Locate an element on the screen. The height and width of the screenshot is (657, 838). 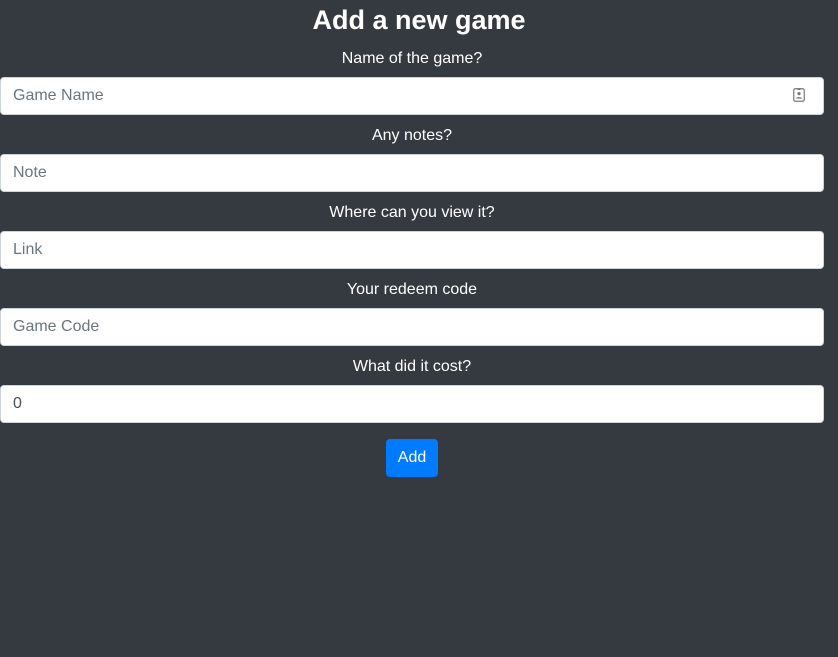
add-button: Add is located at coordinates (412, 458).